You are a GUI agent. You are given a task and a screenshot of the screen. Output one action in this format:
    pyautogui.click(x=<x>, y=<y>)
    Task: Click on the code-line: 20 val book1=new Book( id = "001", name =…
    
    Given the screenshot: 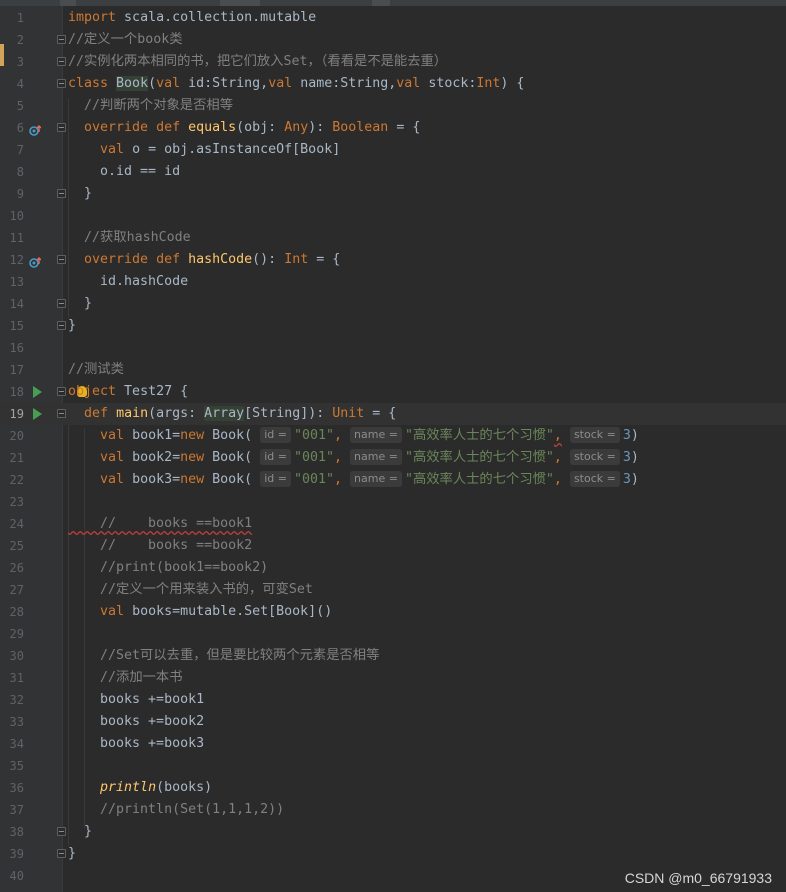 What is the action you would take?
    pyautogui.click(x=393, y=436)
    